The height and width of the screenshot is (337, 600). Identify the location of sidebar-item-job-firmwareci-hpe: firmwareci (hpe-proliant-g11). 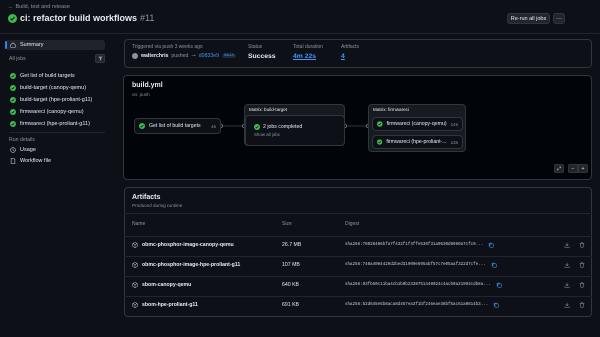
(55, 124).